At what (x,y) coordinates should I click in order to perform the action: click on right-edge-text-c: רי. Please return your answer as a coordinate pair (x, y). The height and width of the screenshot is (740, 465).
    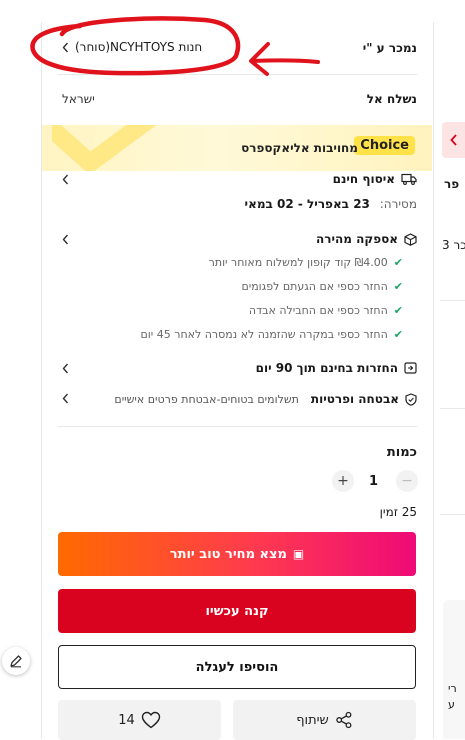
    Looking at the image, I should click on (452, 688).